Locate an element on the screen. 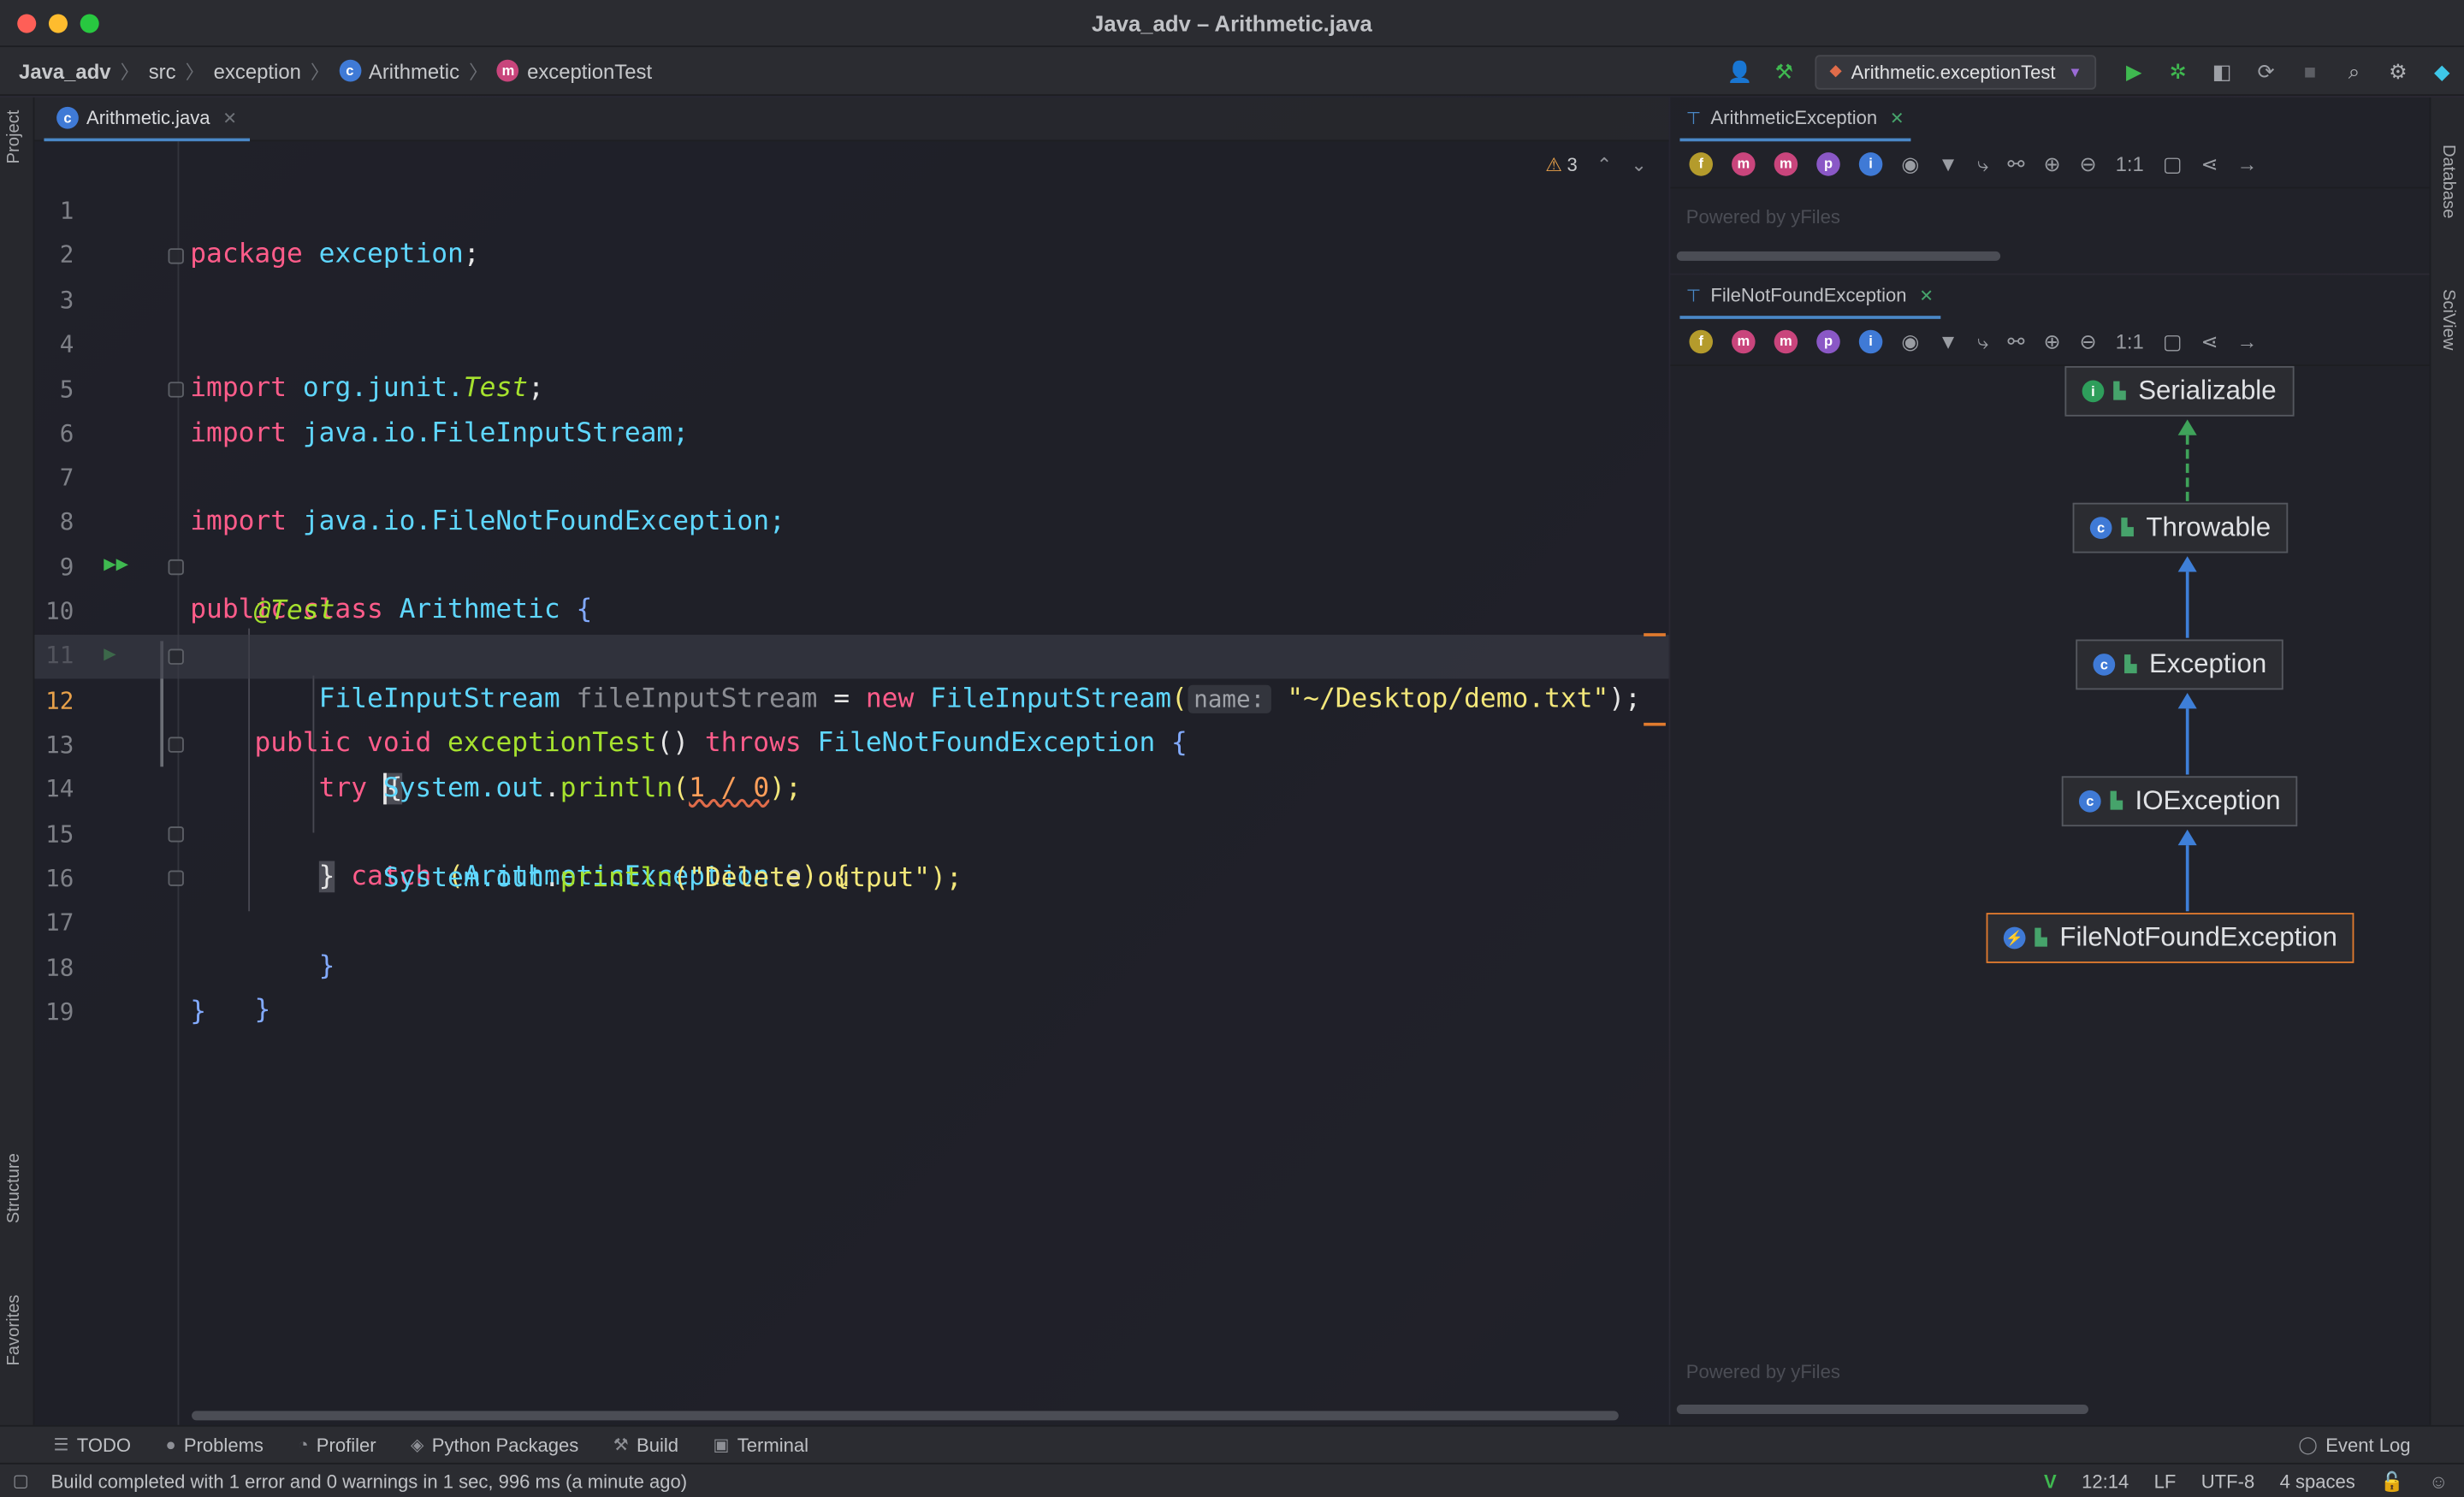 This screenshot has height=1497, width=2464. diagram-node-ioexception: c ▙ IOException is located at coordinates (2179, 801).